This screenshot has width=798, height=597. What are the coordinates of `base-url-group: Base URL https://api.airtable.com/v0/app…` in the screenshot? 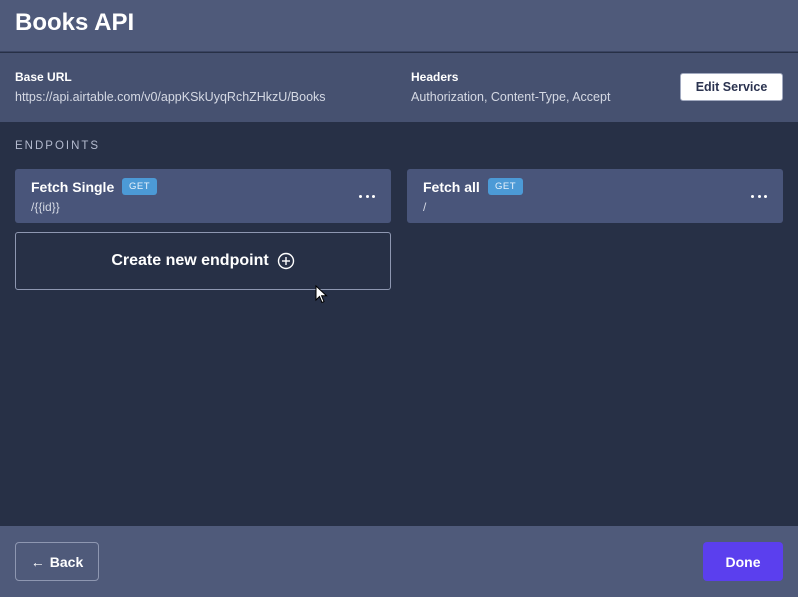 It's located at (170, 87).